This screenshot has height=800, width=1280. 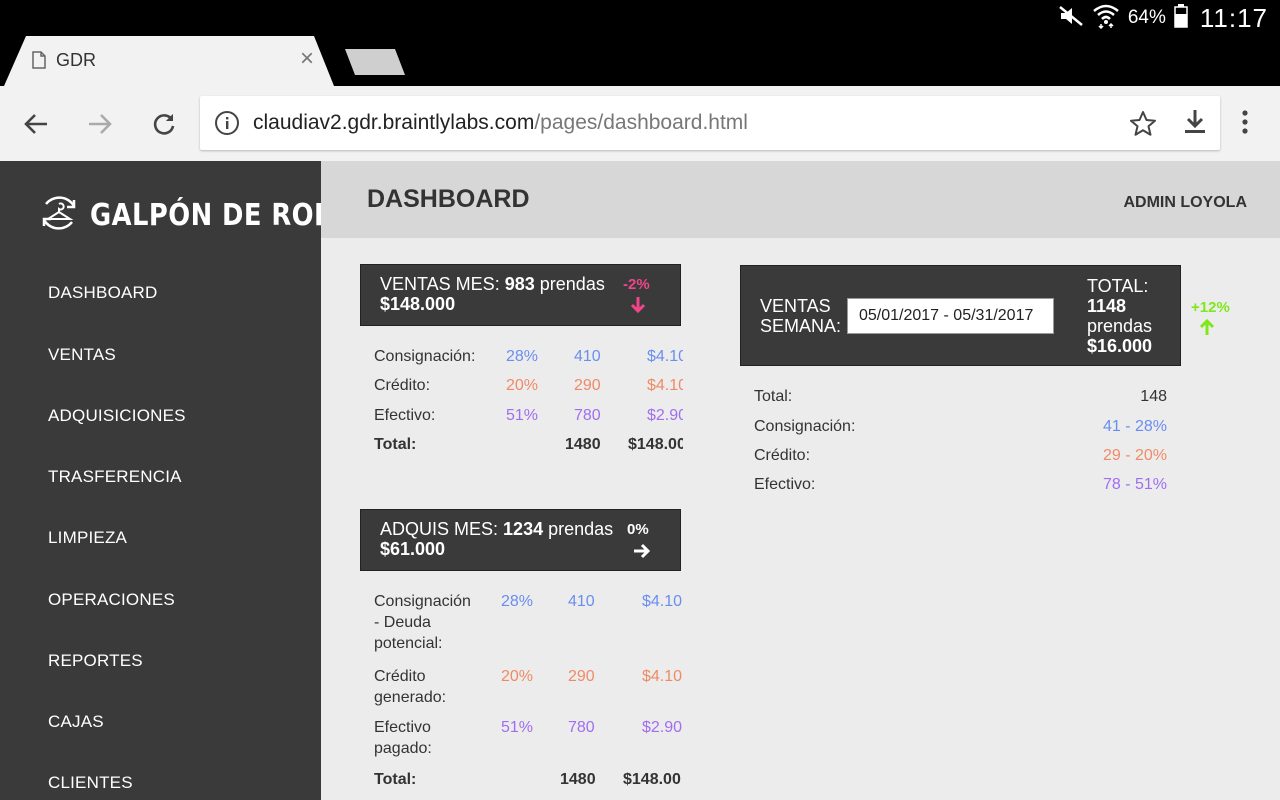 I want to click on label-line: Crédito, so click(x=400, y=676).